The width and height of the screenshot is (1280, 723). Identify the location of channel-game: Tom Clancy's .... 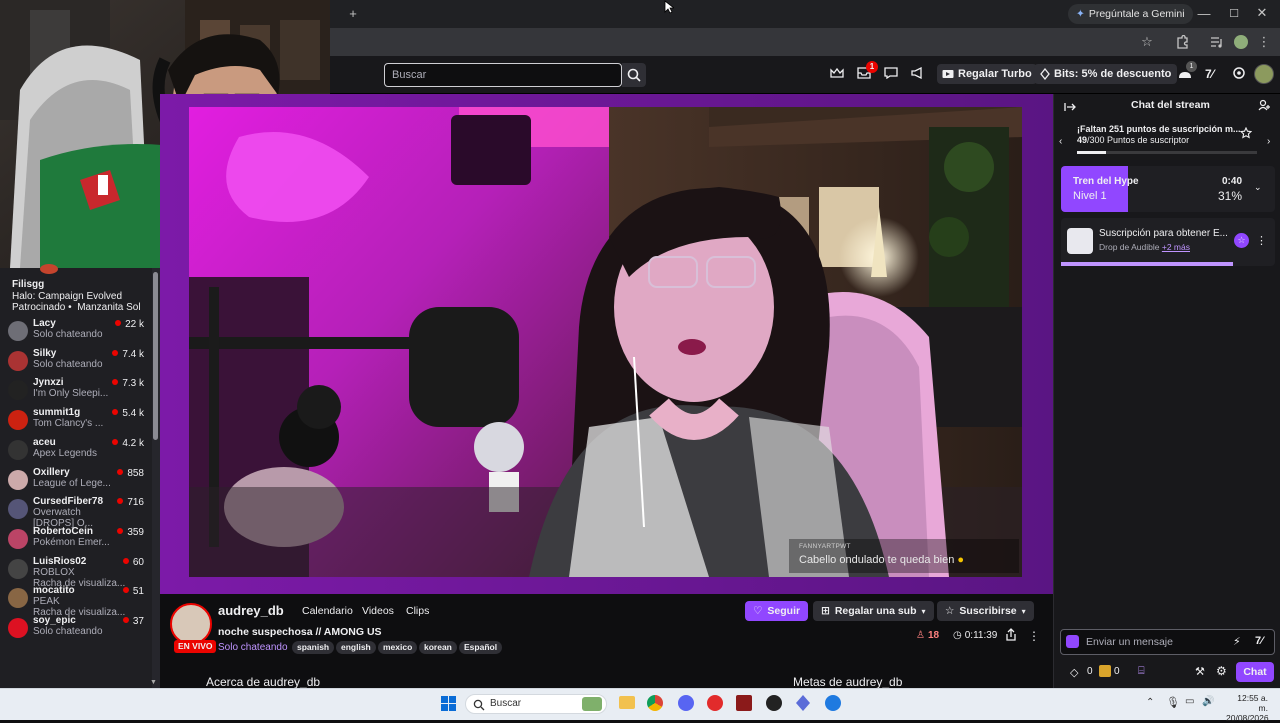
(68, 424).